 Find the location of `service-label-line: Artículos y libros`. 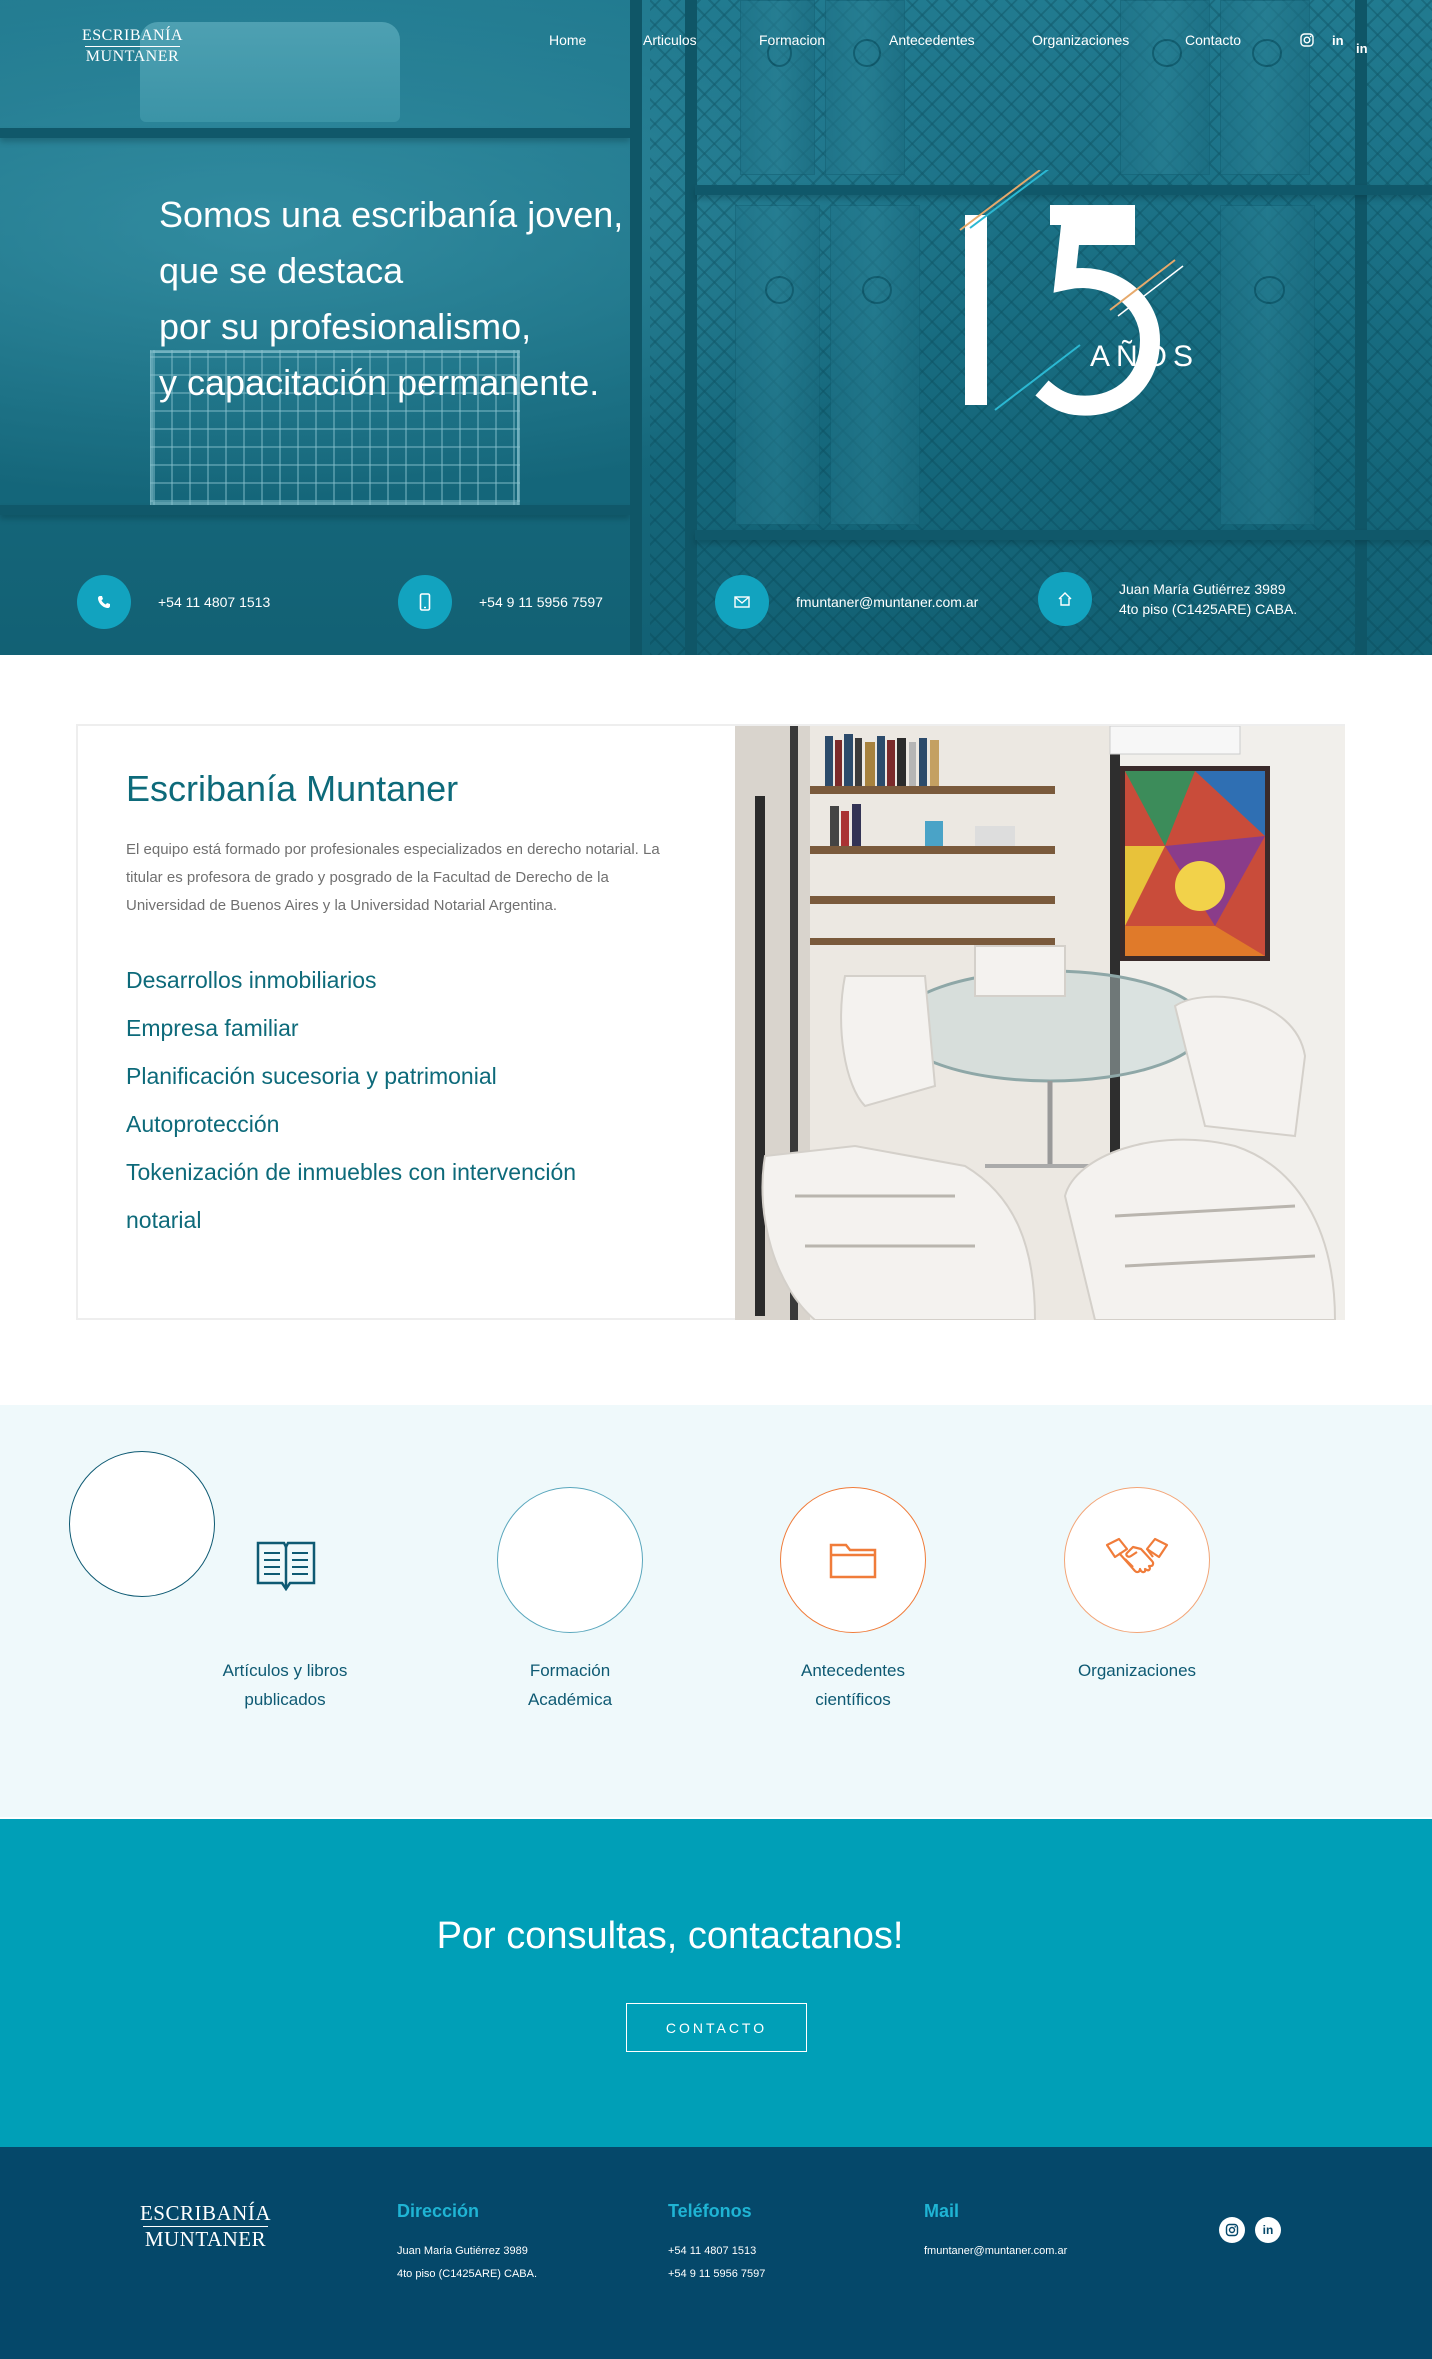

service-label-line: Artículos y libros is located at coordinates (285, 1670).